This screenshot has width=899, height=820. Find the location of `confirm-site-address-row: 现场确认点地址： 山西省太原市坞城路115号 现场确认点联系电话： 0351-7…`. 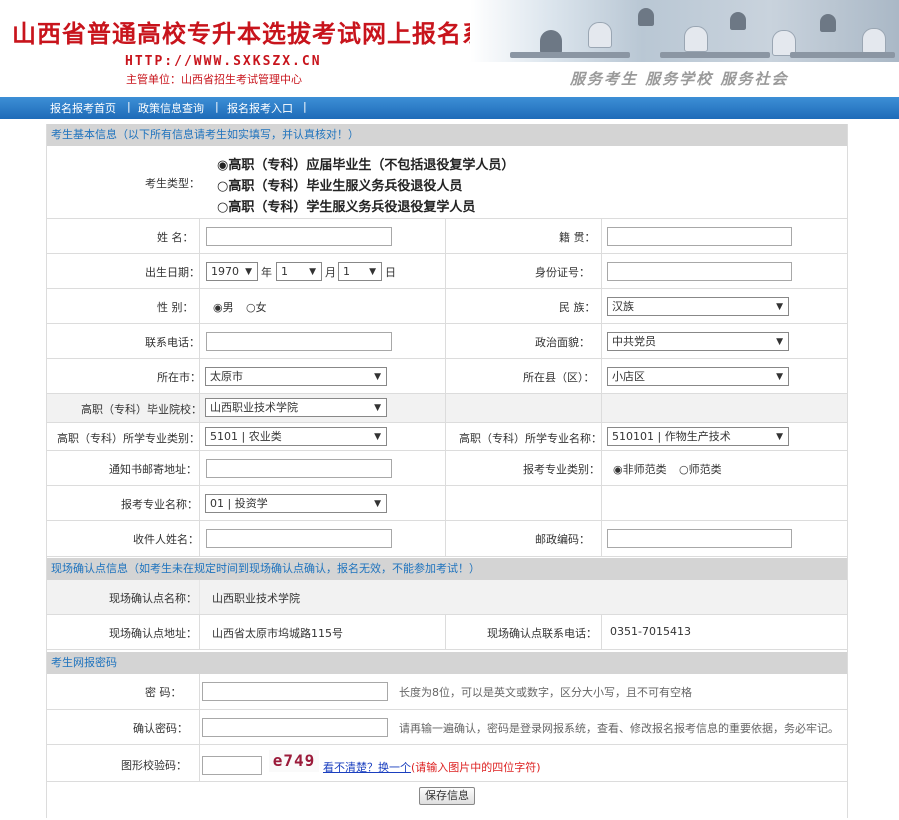

confirm-site-address-row: 现场确认点地址： 山西省太原市坞城路115号 现场确认点联系电话： 0351-7… is located at coordinates (447, 632).